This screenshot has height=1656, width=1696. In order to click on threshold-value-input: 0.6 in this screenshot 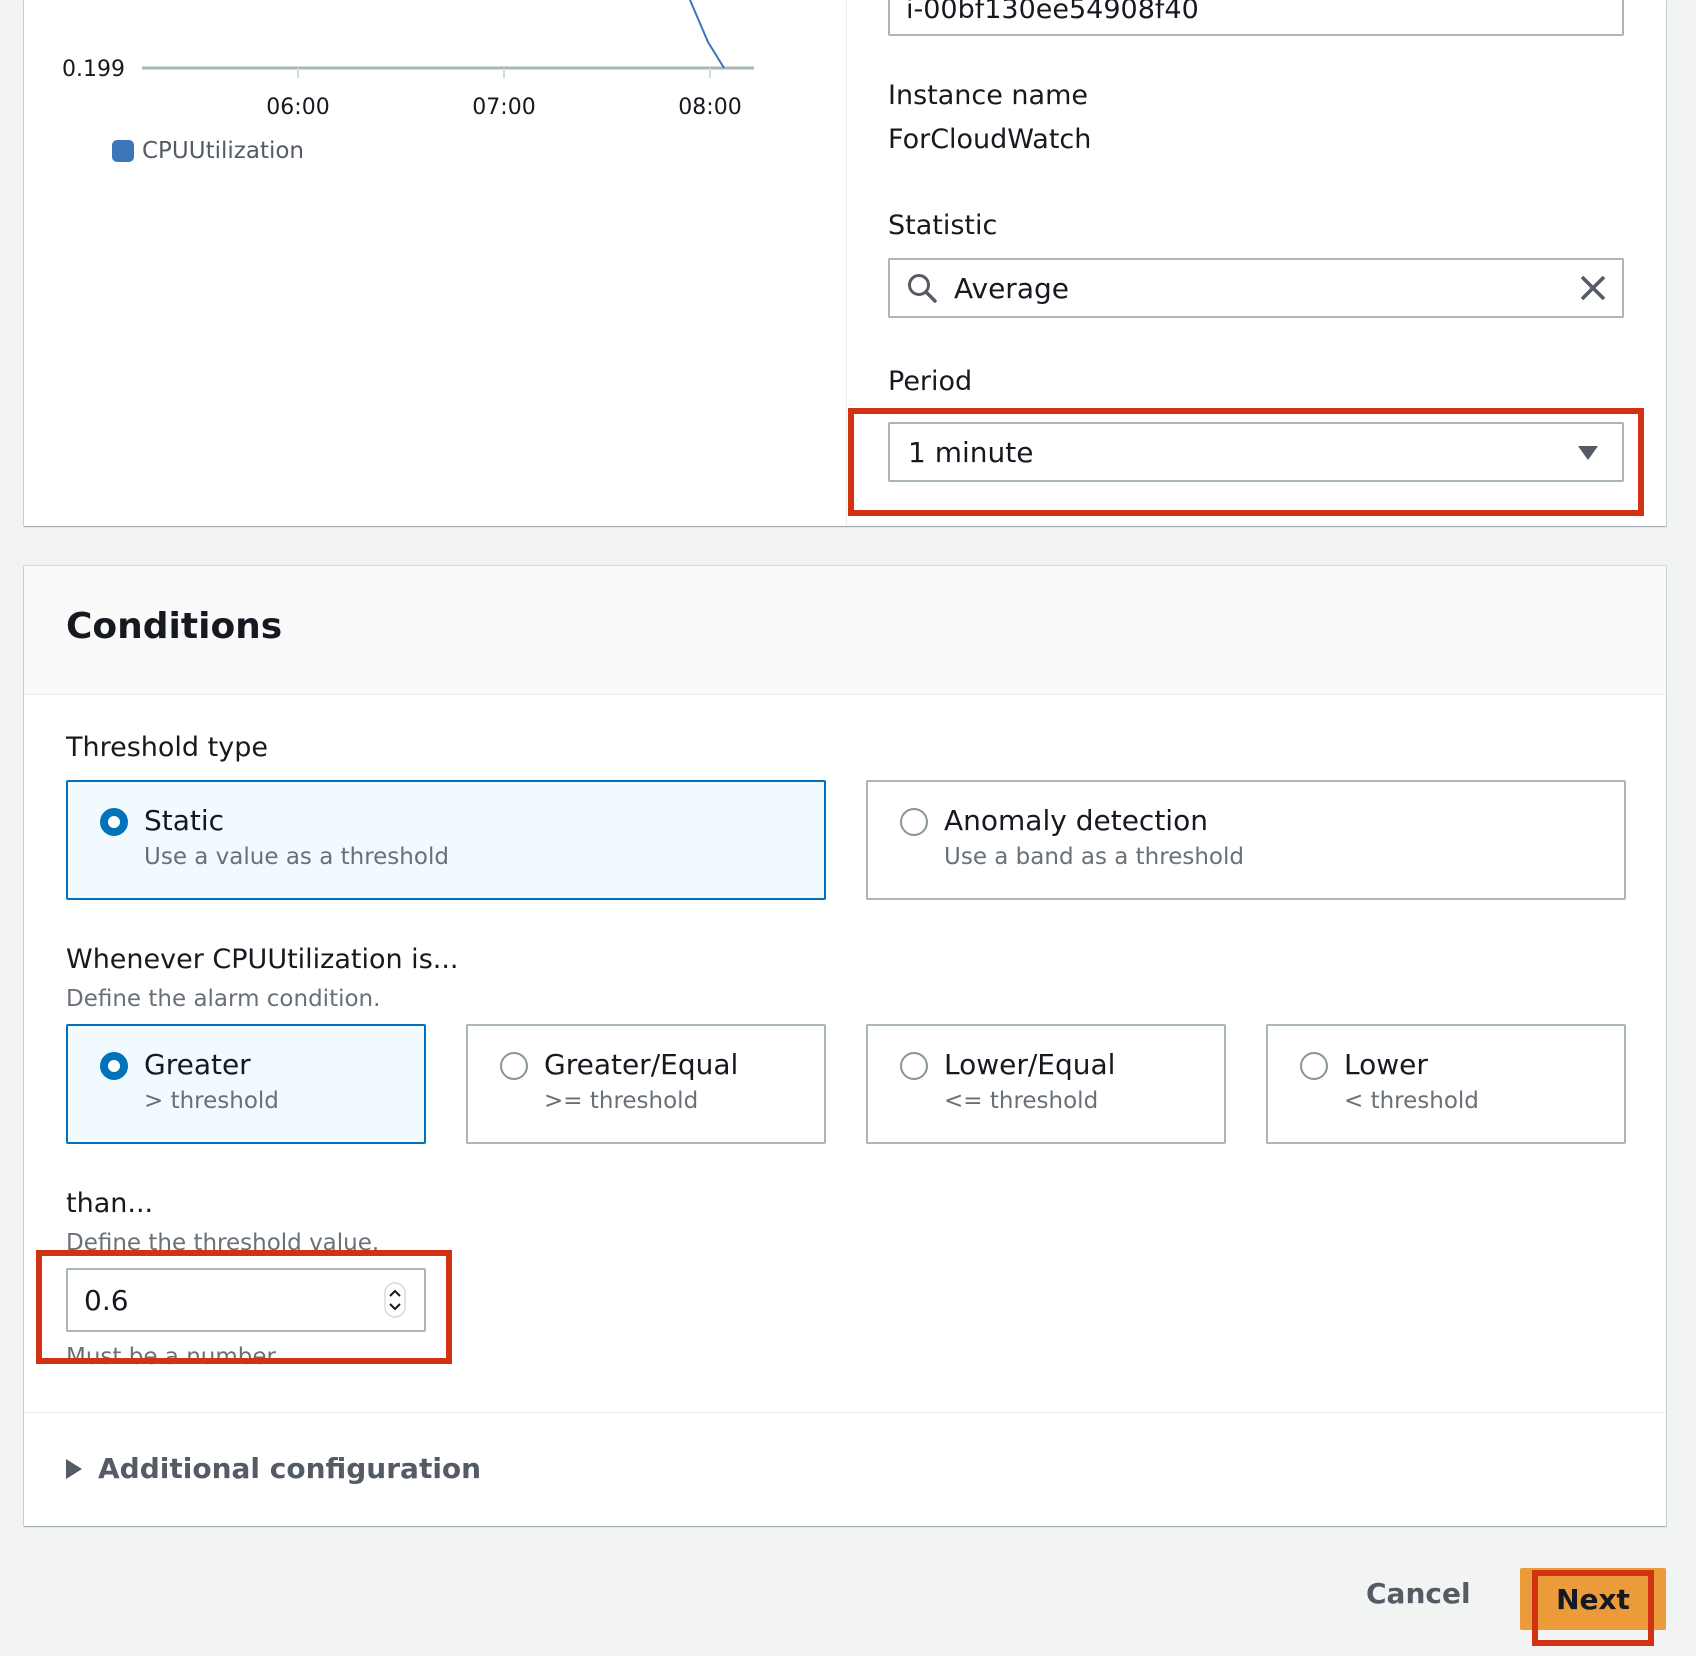, I will do `click(246, 1300)`.